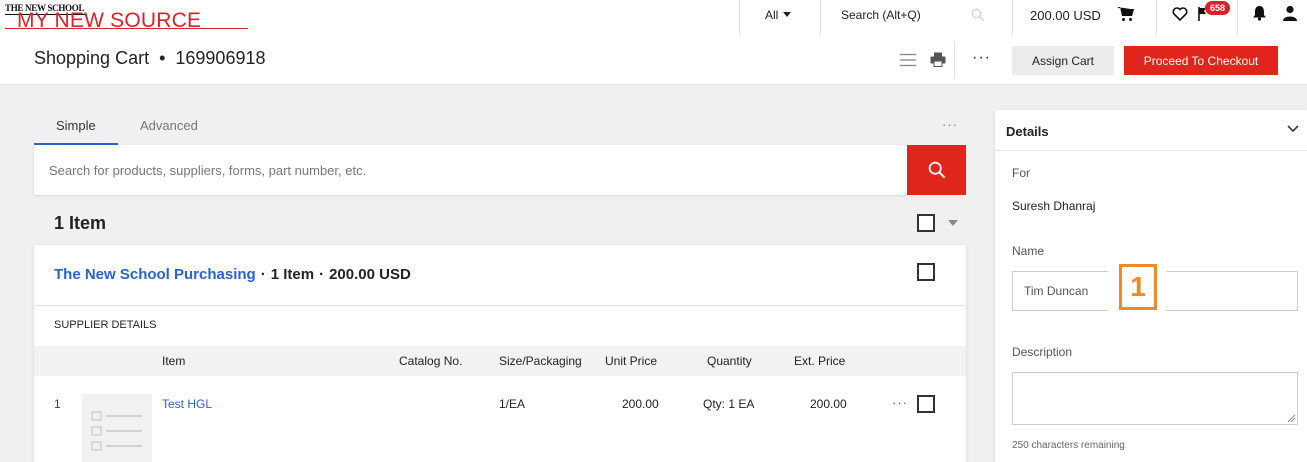 Image resolution: width=1307 pixels, height=462 pixels. I want to click on page-title: Shopping Cart • 169906918, so click(150, 58).